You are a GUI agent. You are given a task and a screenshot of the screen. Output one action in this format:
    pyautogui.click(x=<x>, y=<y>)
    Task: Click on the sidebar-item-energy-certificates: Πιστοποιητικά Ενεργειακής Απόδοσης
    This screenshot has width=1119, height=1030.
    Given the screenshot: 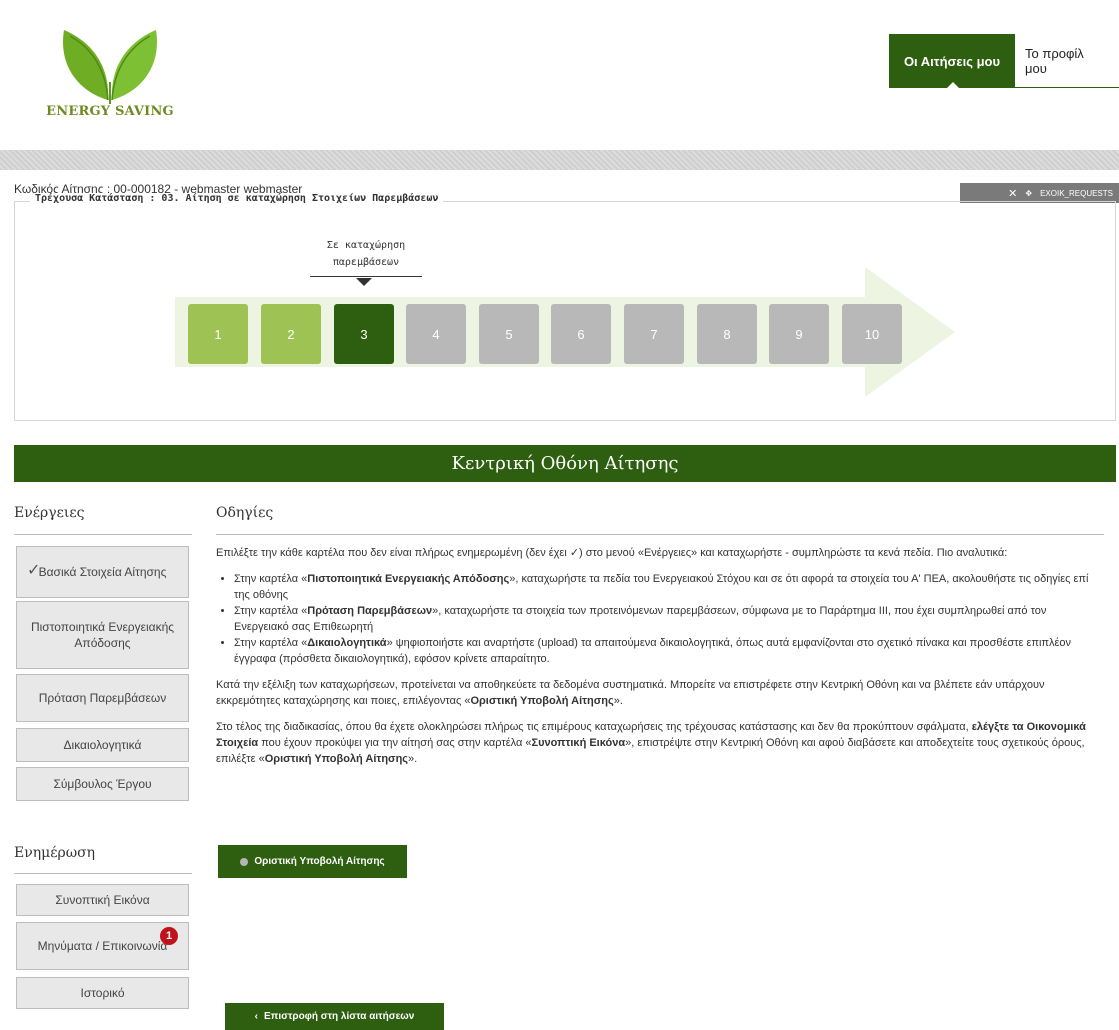 What is the action you would take?
    pyautogui.click(x=102, y=635)
    